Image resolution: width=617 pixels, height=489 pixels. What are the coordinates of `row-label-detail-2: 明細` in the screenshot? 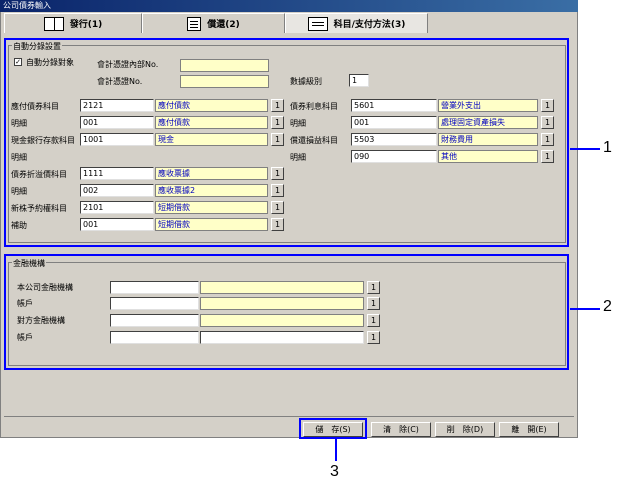 It's located at (19, 157).